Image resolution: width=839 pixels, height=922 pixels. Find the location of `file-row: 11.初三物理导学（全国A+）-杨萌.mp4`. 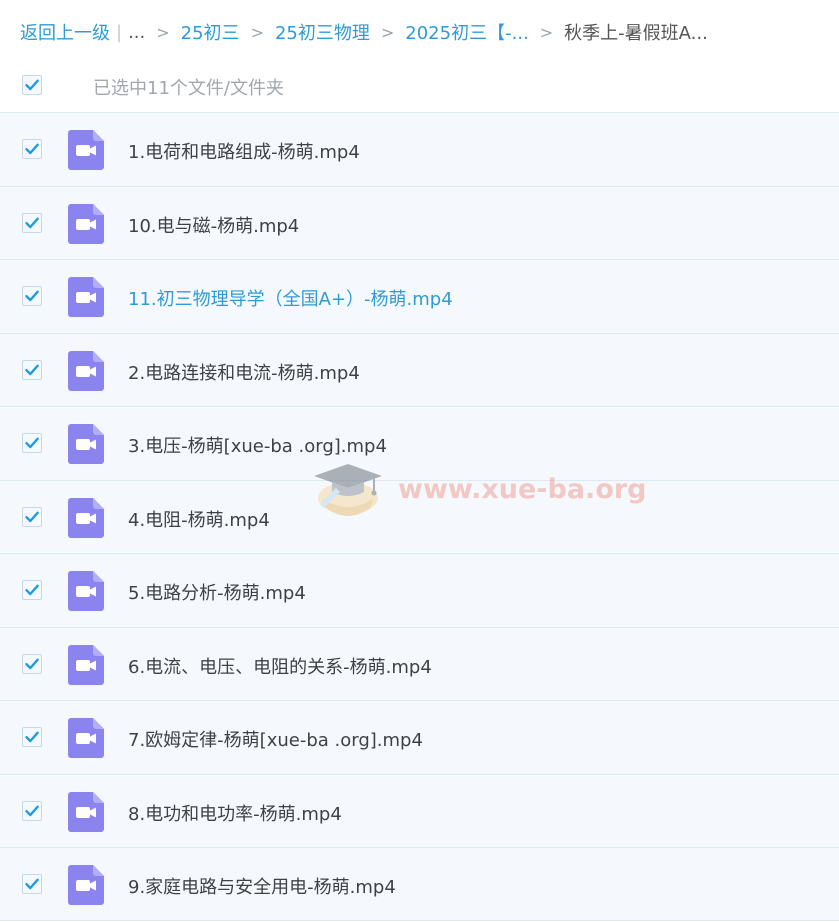

file-row: 11.初三物理导学（全国A+）-杨萌.mp4 is located at coordinates (419, 296).